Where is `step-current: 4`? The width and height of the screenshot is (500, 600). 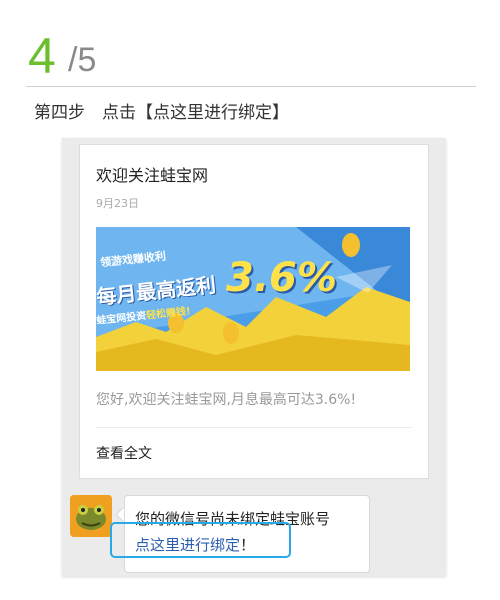 step-current: 4 is located at coordinates (42, 56).